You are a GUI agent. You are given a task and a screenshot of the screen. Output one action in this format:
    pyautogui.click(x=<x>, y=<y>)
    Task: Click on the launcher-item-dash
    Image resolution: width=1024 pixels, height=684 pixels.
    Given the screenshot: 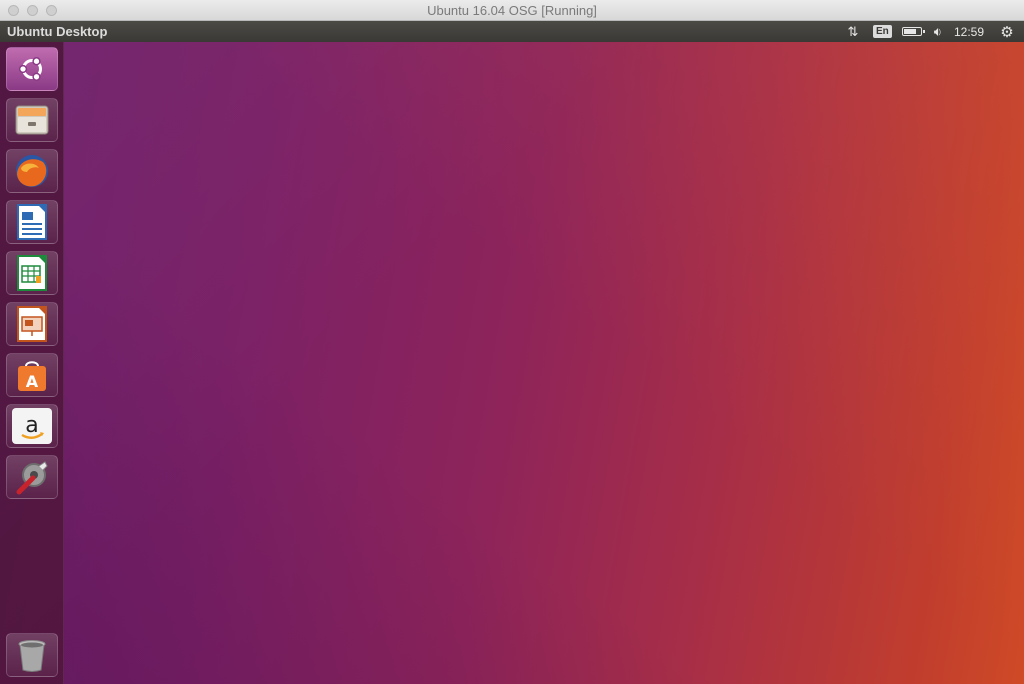 What is the action you would take?
    pyautogui.click(x=32, y=69)
    